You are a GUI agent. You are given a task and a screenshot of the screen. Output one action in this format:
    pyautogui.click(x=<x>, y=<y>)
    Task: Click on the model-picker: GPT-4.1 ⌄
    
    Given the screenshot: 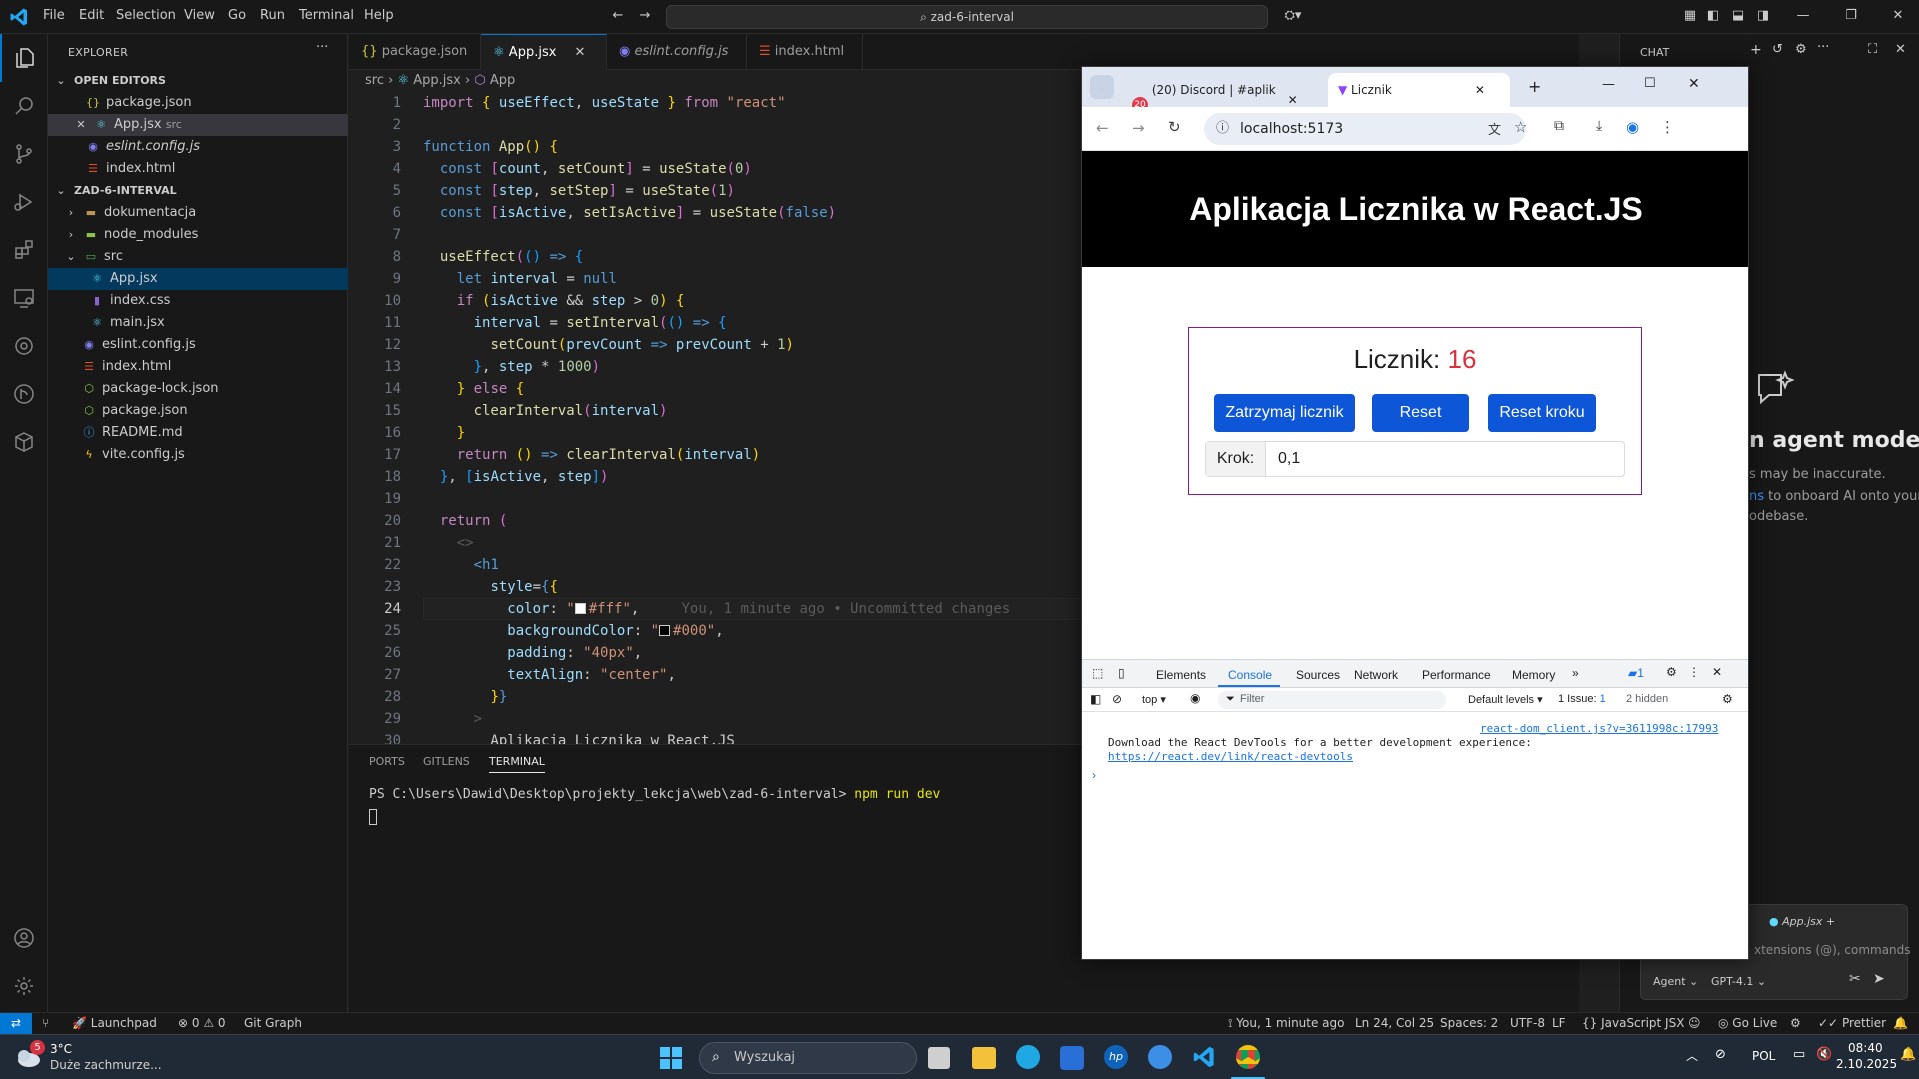 What is the action you would take?
    pyautogui.click(x=1738, y=981)
    